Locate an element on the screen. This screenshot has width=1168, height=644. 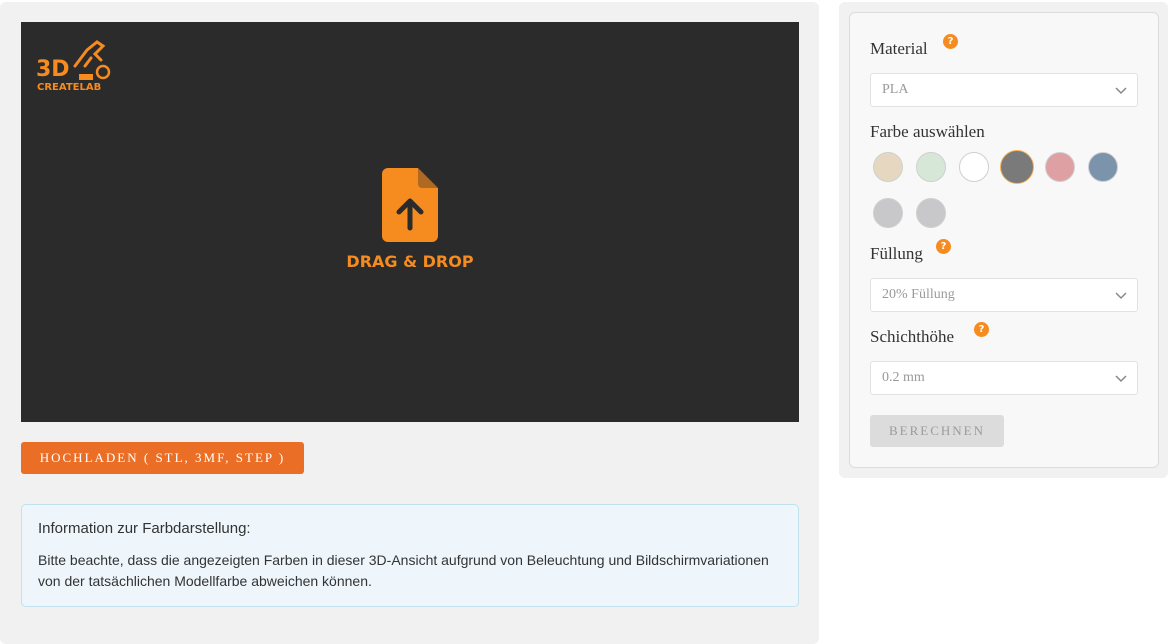
material-help-icon: ? is located at coordinates (950, 41).